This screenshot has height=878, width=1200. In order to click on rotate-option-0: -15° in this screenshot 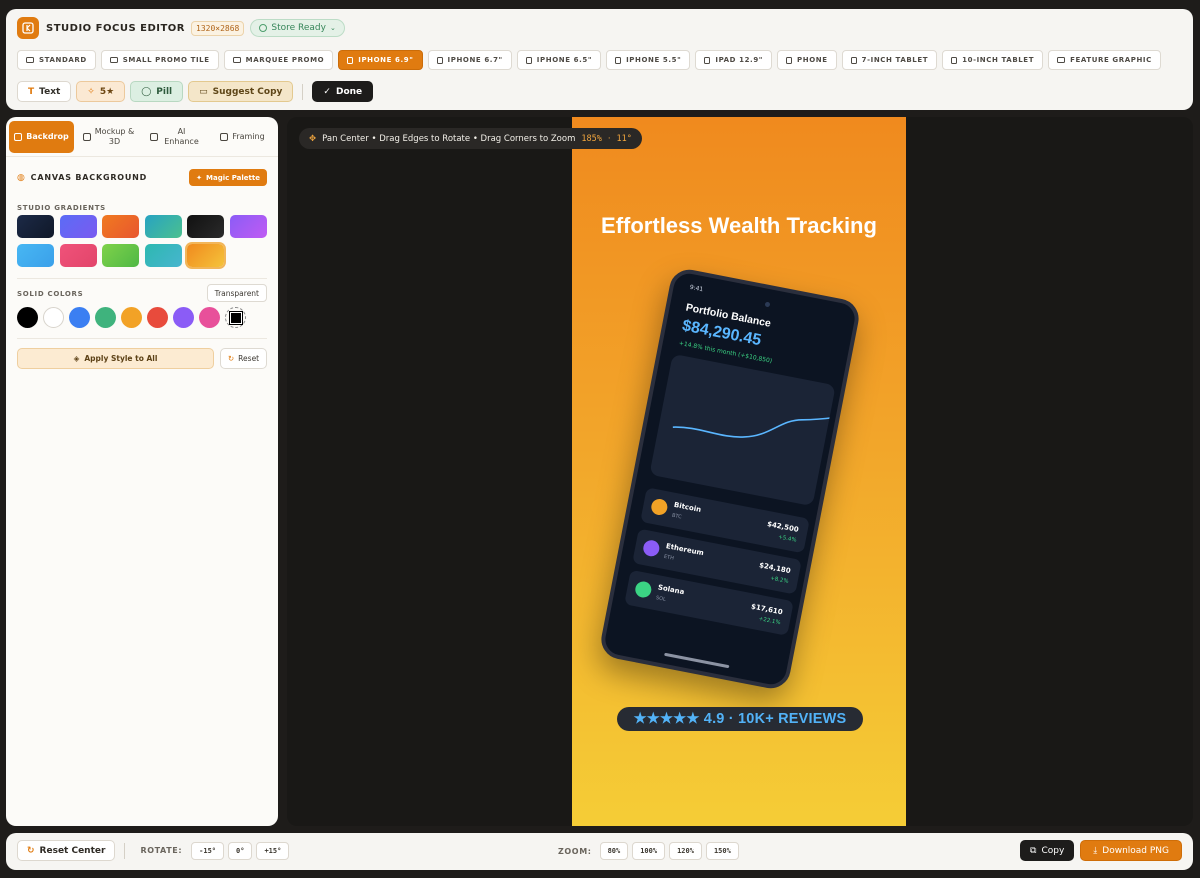, I will do `click(208, 850)`.